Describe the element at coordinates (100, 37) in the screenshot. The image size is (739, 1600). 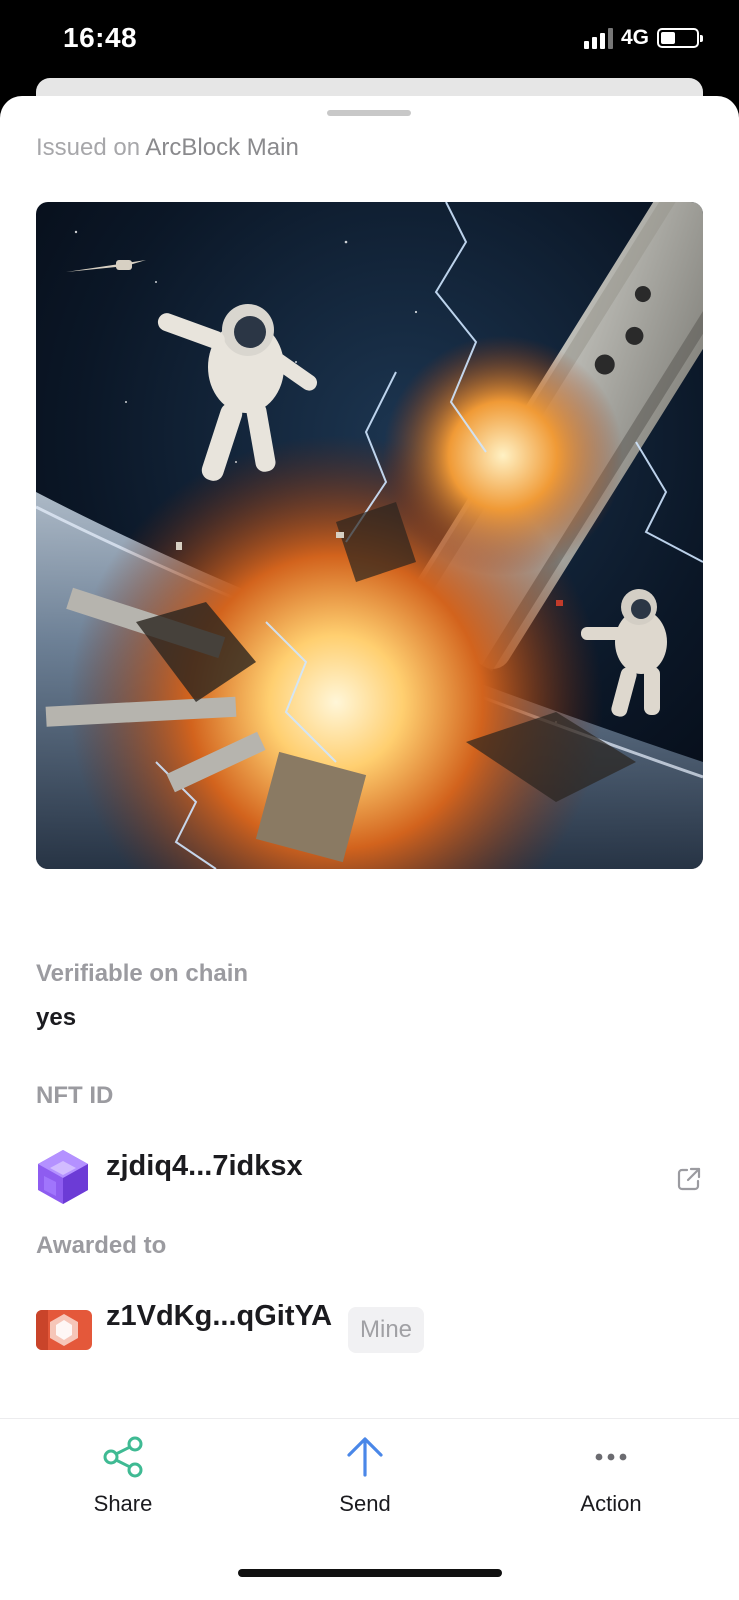
I see `status-time: 16:48` at that location.